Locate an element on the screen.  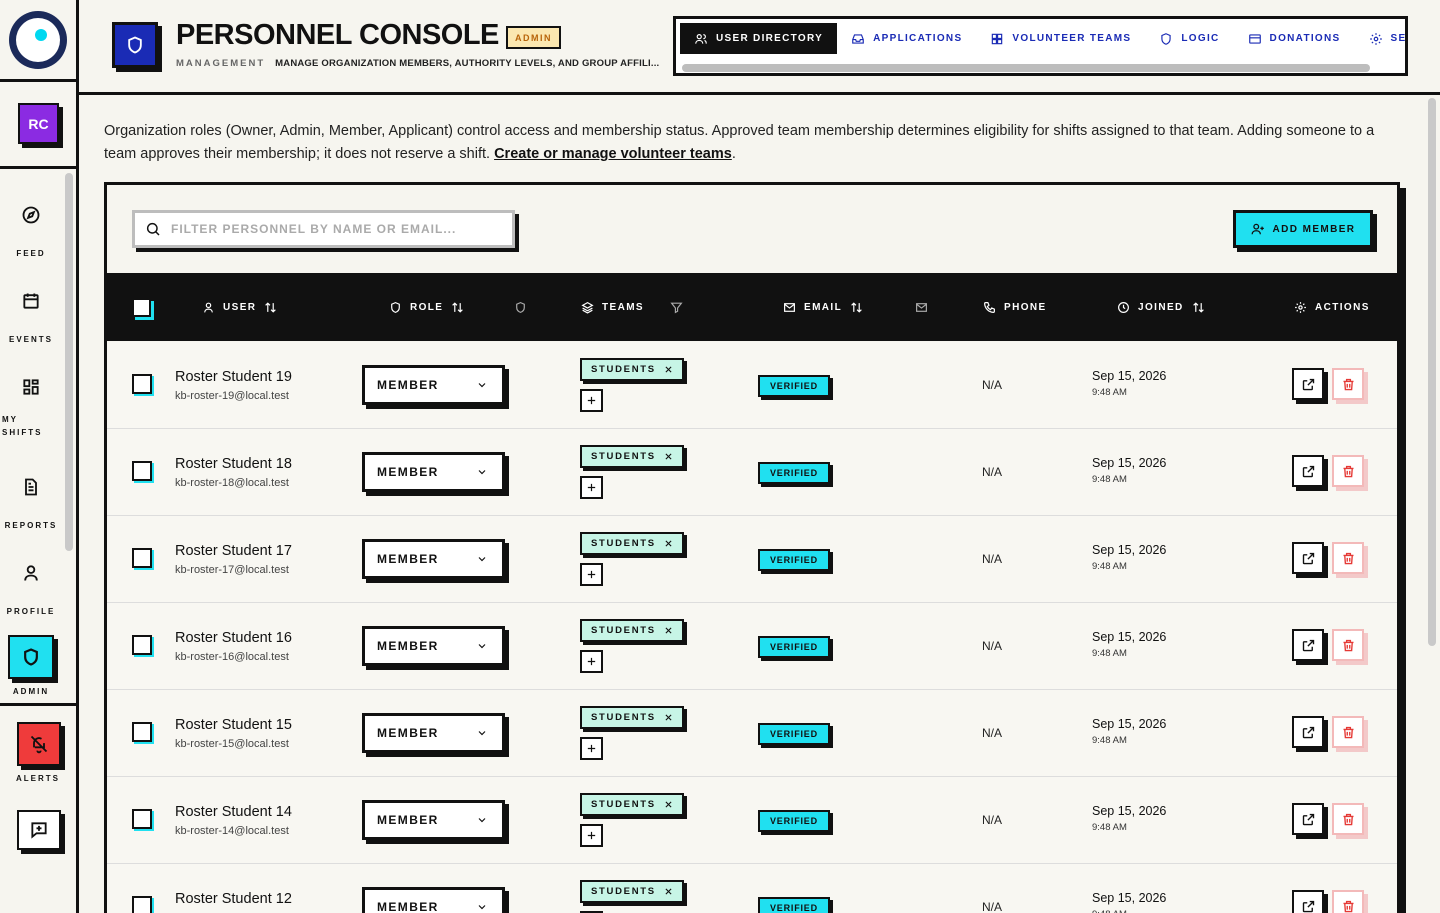
nav-label-my-shifts-line2: SHIFTS is located at coordinates (22, 432).